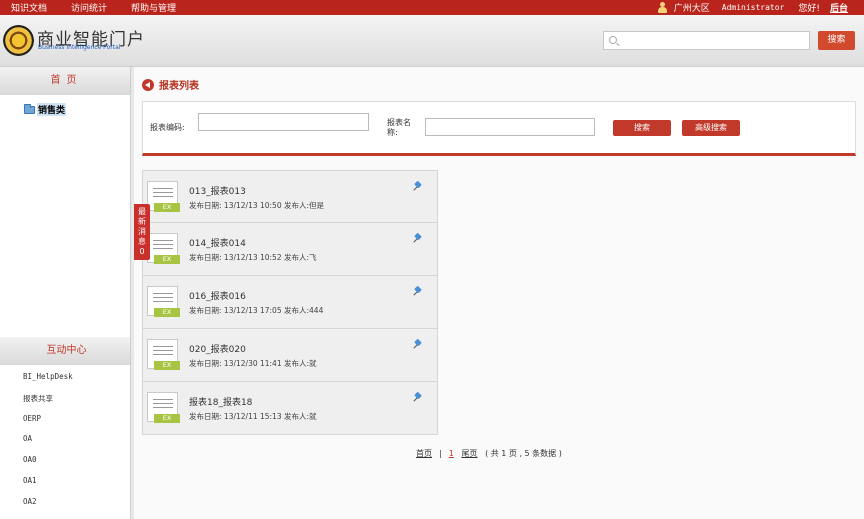 The width and height of the screenshot is (864, 519). What do you see at coordinates (809, 9) in the screenshot?
I see `greeting: 您好!` at bounding box center [809, 9].